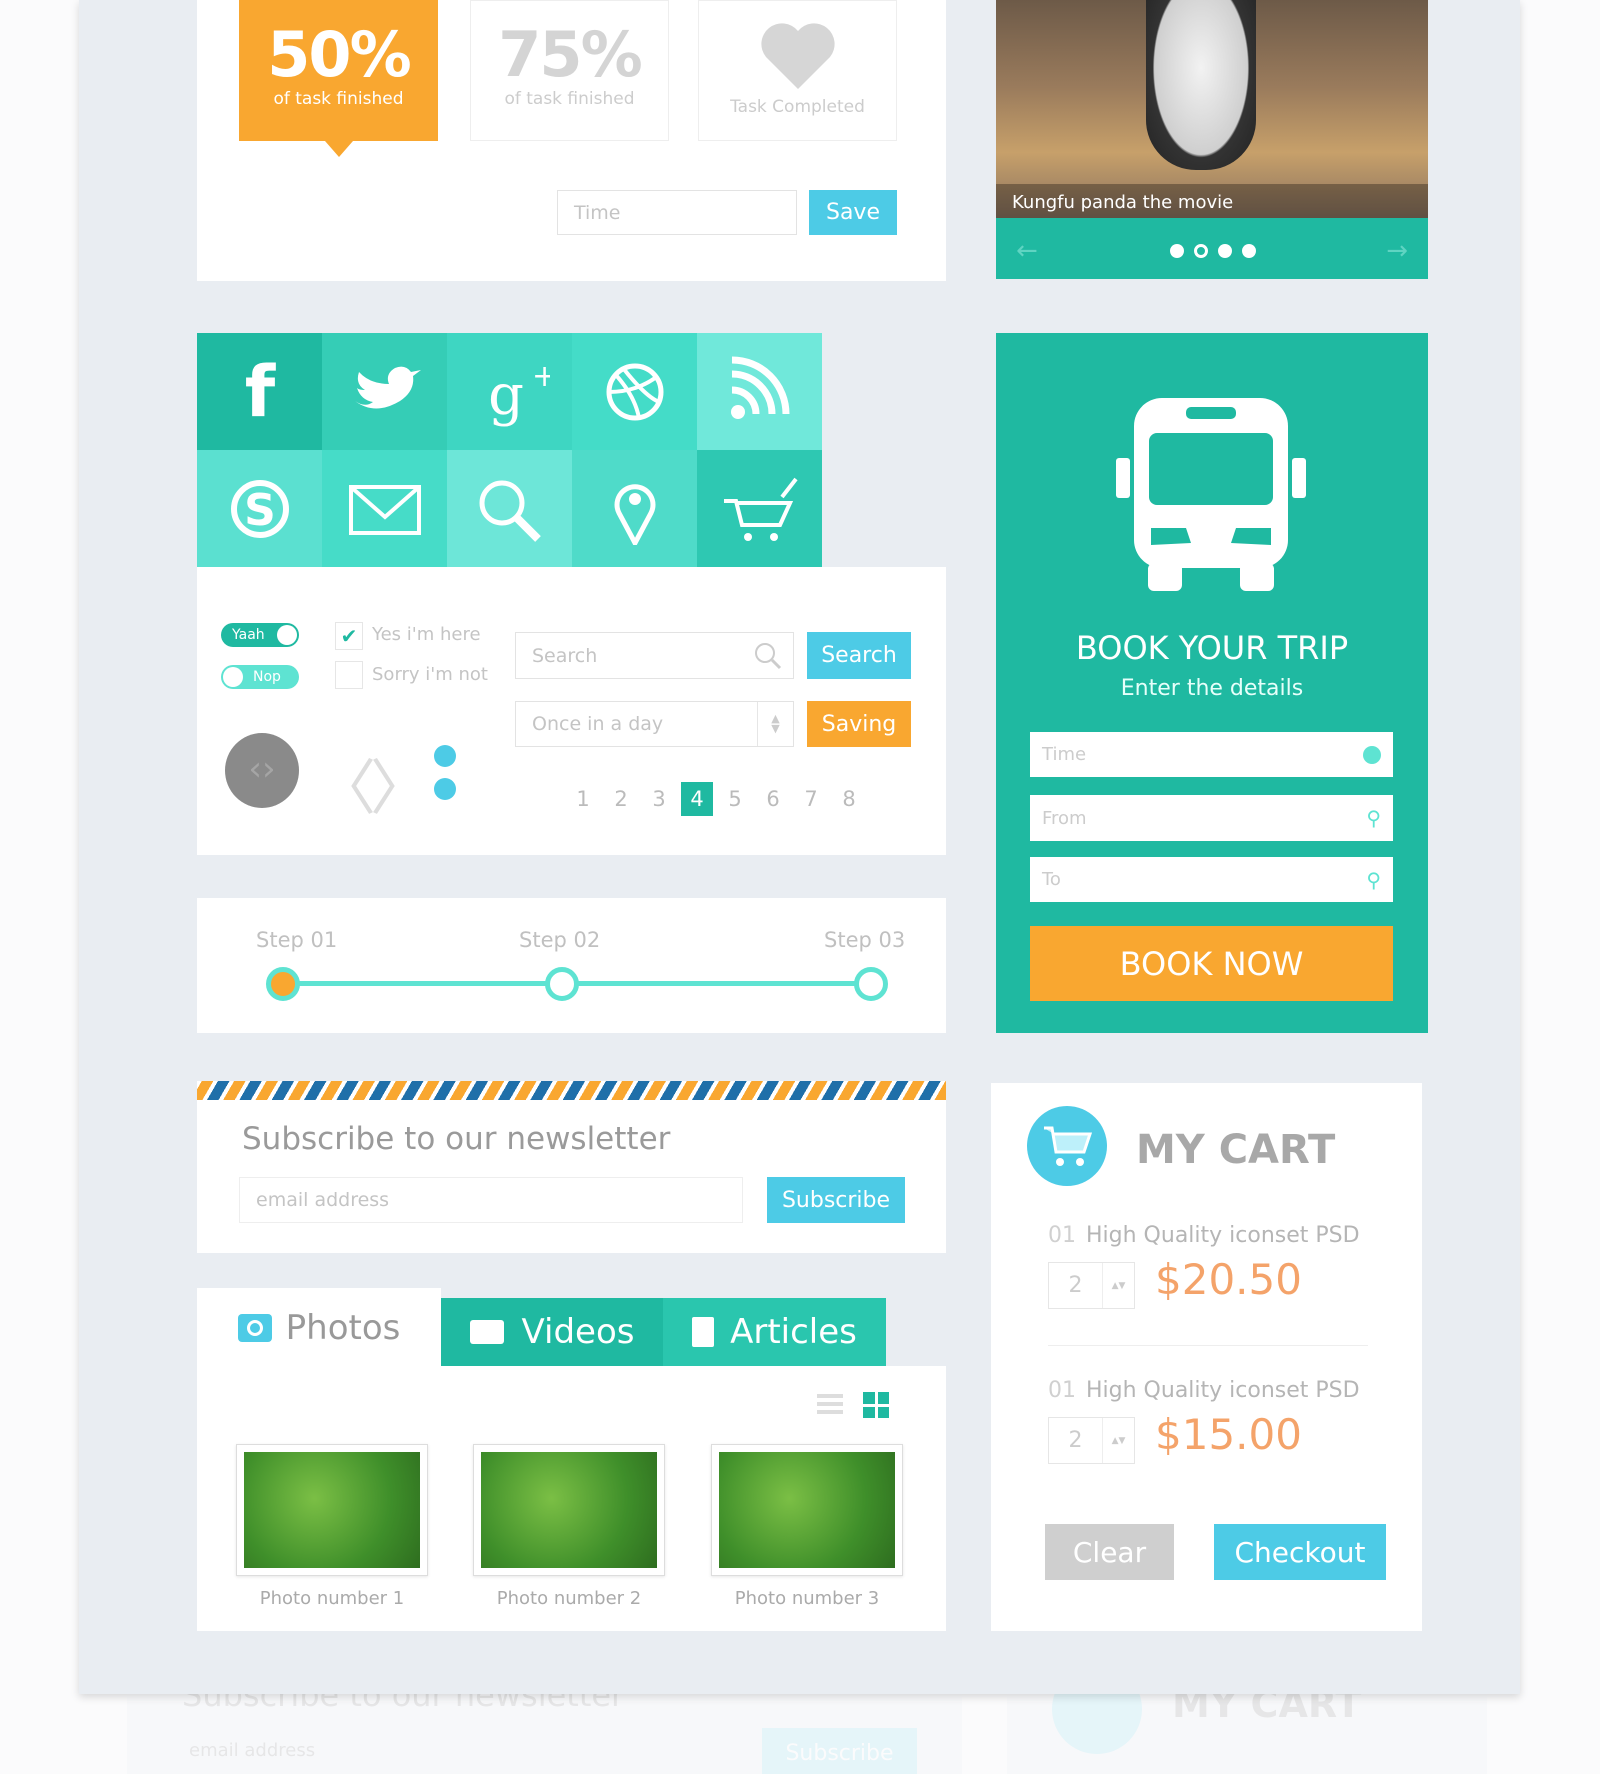 This screenshot has width=1600, height=1774. Describe the element at coordinates (807, 1598) in the screenshot. I see `photo-caption: Photo number 3` at that location.